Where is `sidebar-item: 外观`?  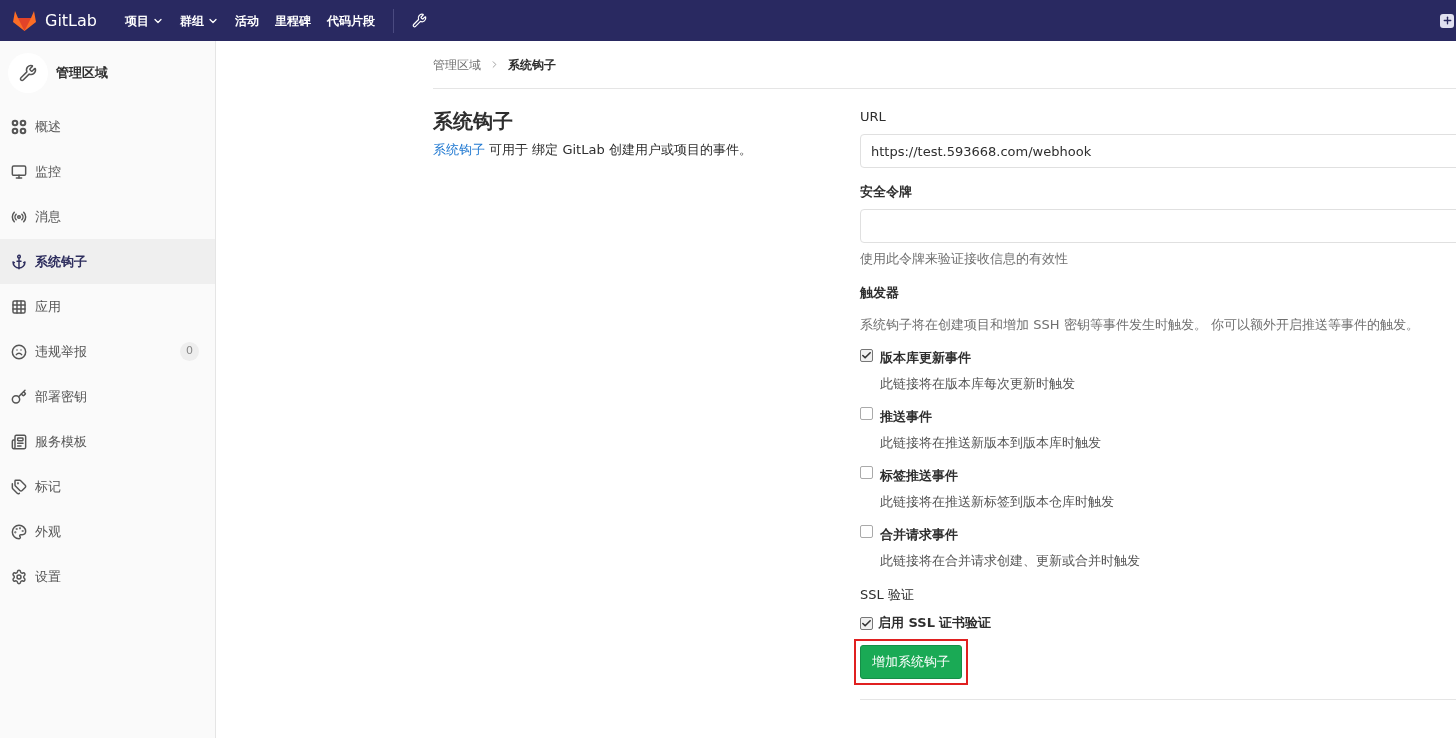 sidebar-item: 外观 is located at coordinates (107, 531).